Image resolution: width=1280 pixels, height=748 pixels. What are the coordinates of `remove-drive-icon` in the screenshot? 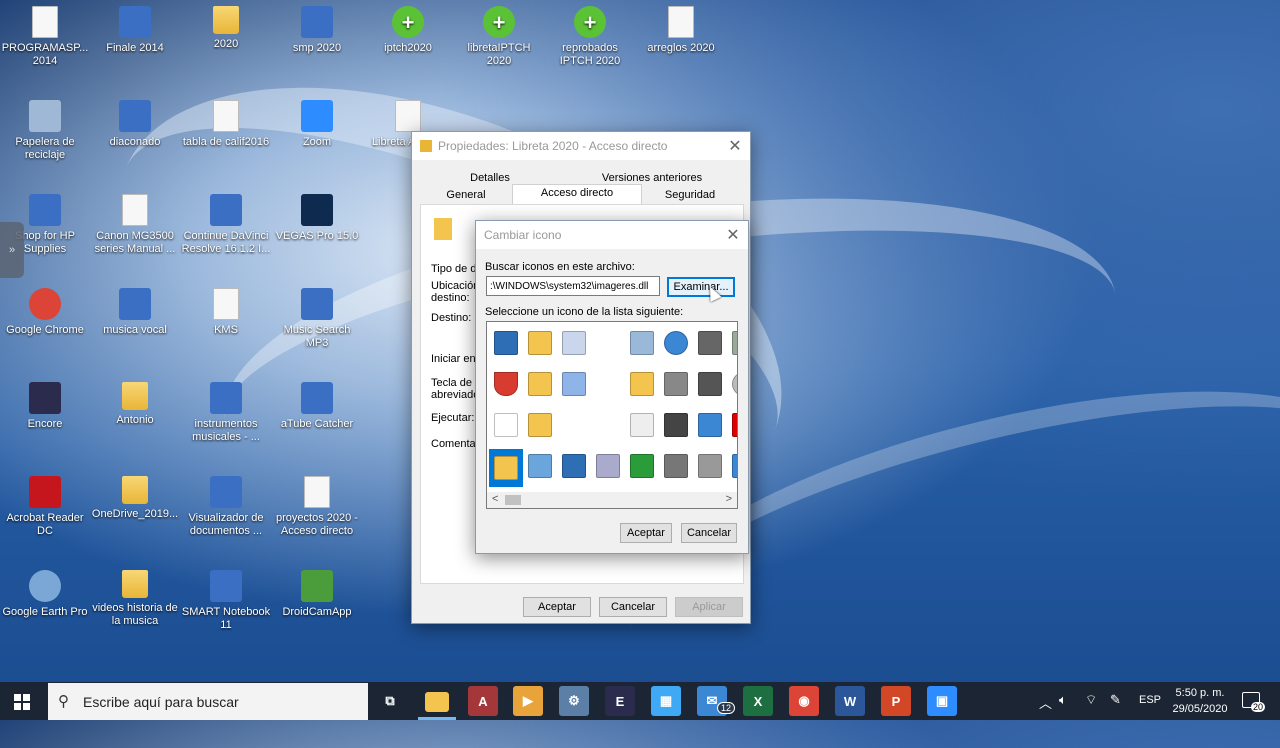 It's located at (732, 425).